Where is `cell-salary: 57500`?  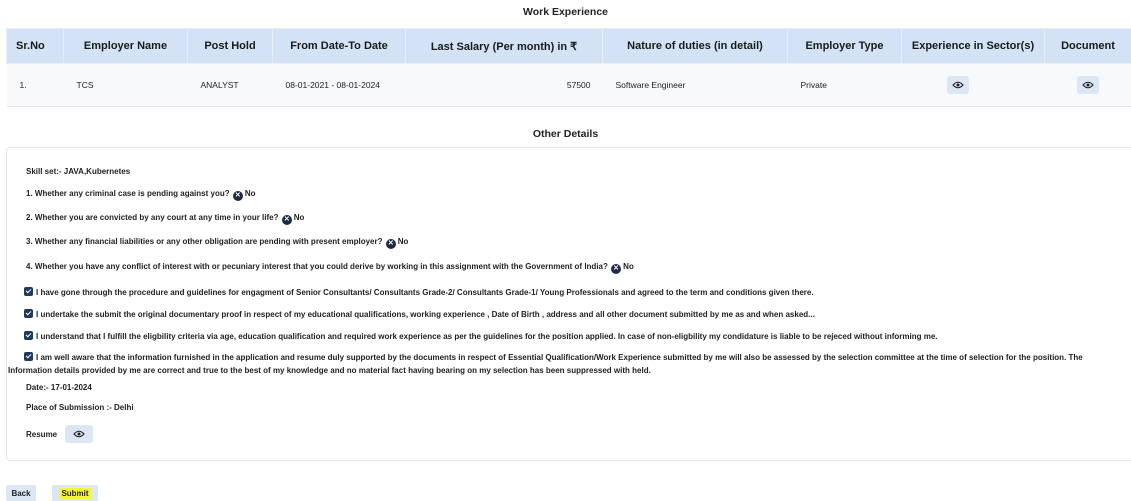 cell-salary: 57500 is located at coordinates (504, 85).